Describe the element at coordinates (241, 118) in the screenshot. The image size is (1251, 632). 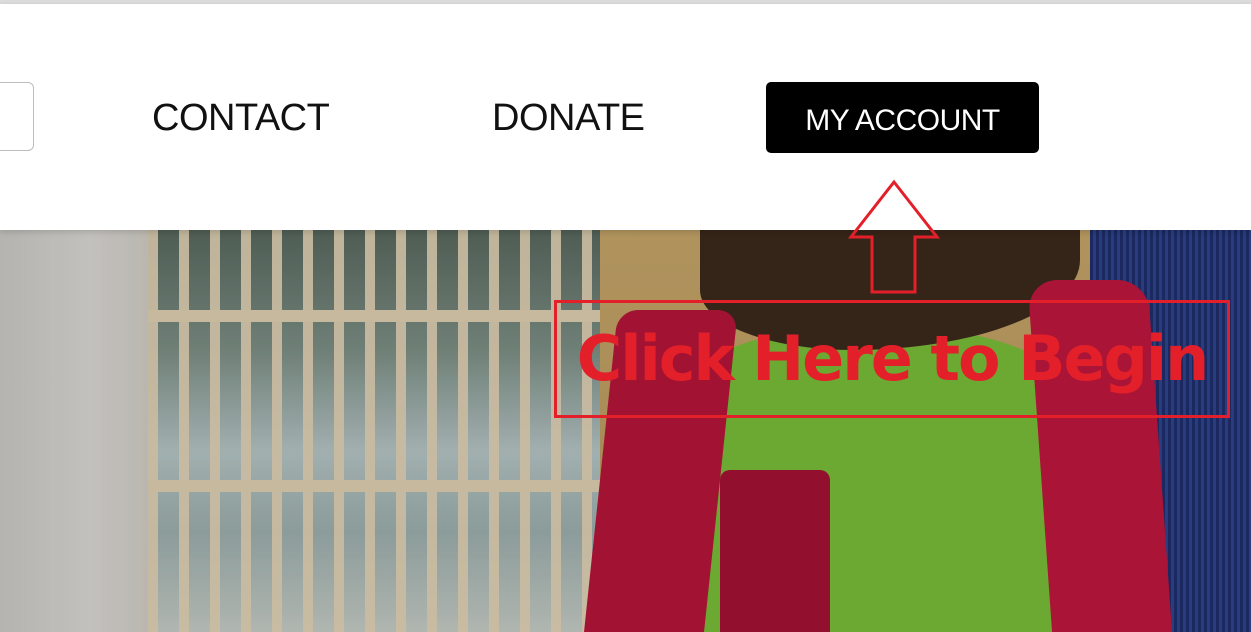
I see `nav-contact-link: CONTACT` at that location.